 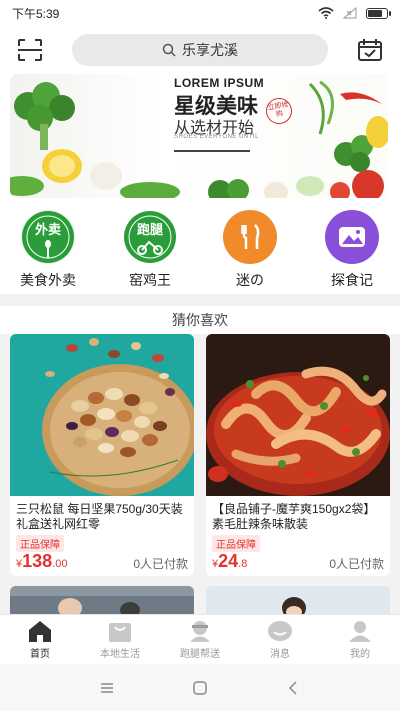 I want to click on status-bar: 下午5:39, so click(x=200, y=13).